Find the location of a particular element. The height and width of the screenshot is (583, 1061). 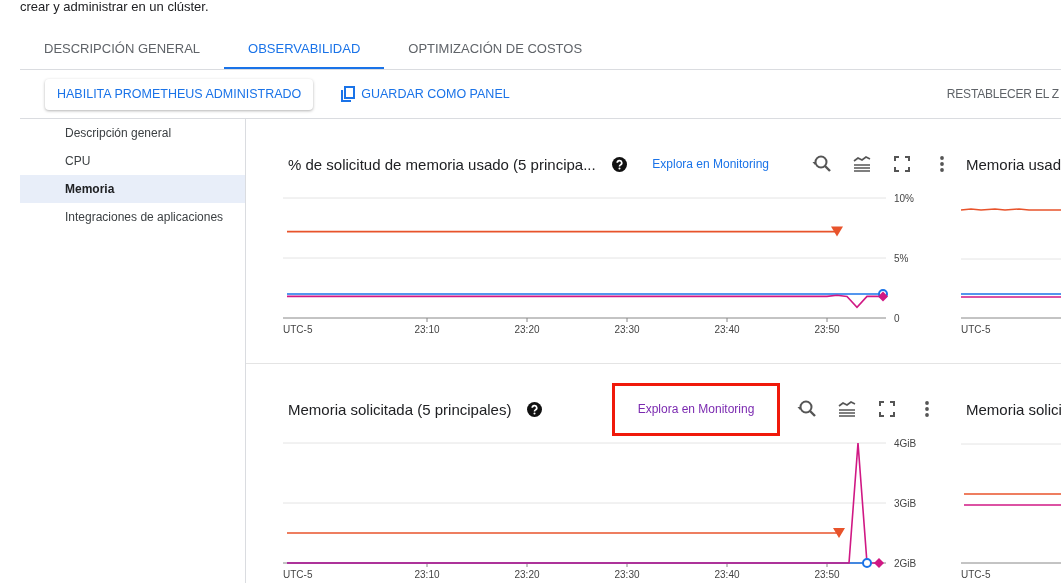

axis-label: 3GiB is located at coordinates (905, 503).